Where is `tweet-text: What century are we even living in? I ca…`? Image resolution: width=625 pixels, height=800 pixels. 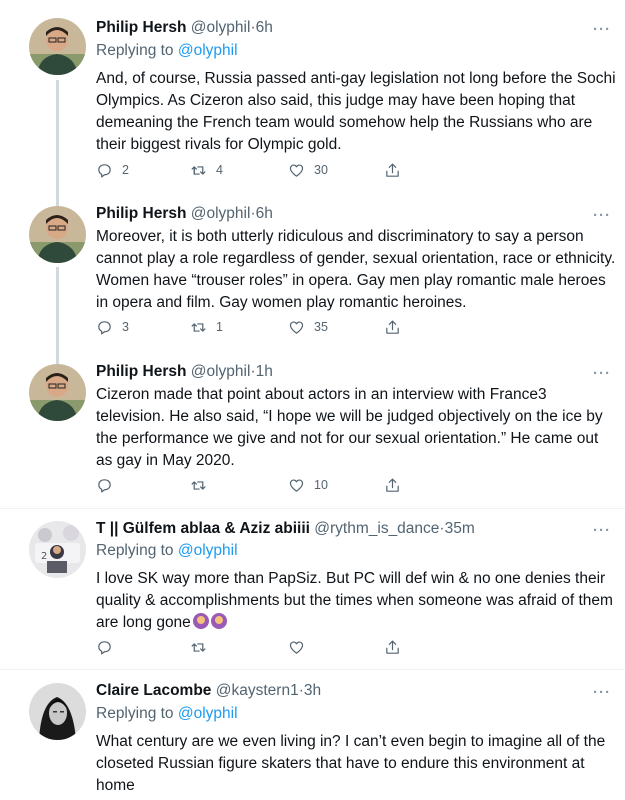 tweet-text: What century are we even living in? I ca… is located at coordinates (351, 763).